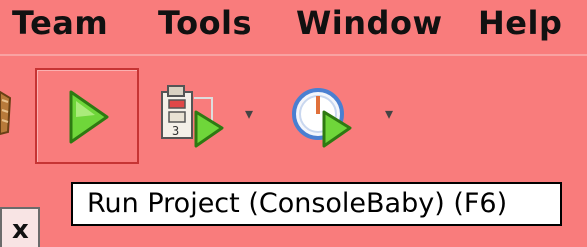  I want to click on run-project-tooltip: Run Project (ConsoleBaby) (F6), so click(316, 204).